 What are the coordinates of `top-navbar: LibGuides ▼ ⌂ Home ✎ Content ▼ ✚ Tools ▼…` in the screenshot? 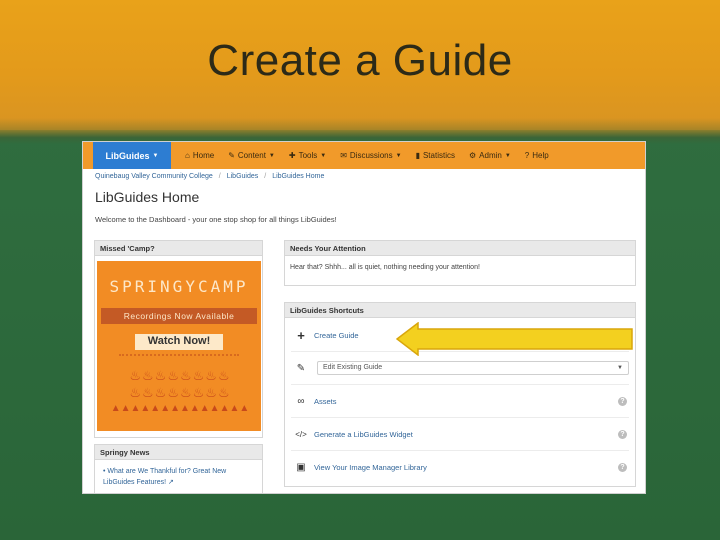 It's located at (364, 155).